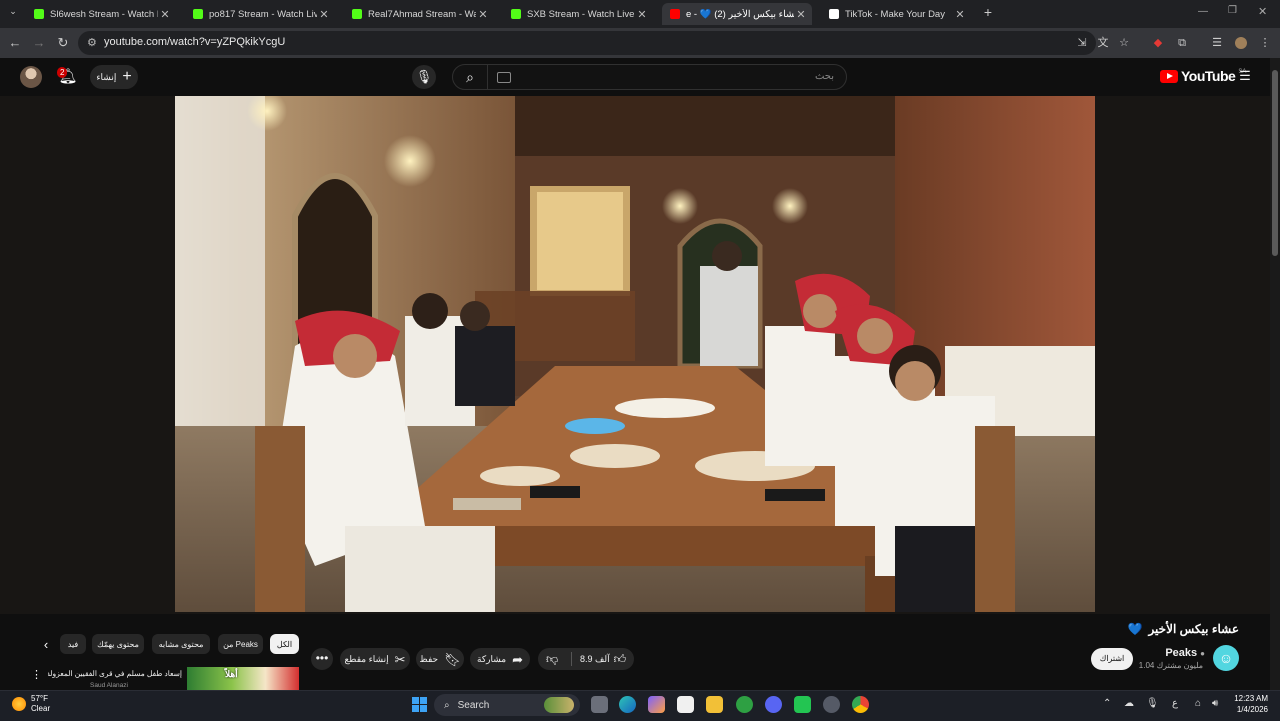  What do you see at coordinates (1203, 11) in the screenshot?
I see `minimize-button: —` at bounding box center [1203, 11].